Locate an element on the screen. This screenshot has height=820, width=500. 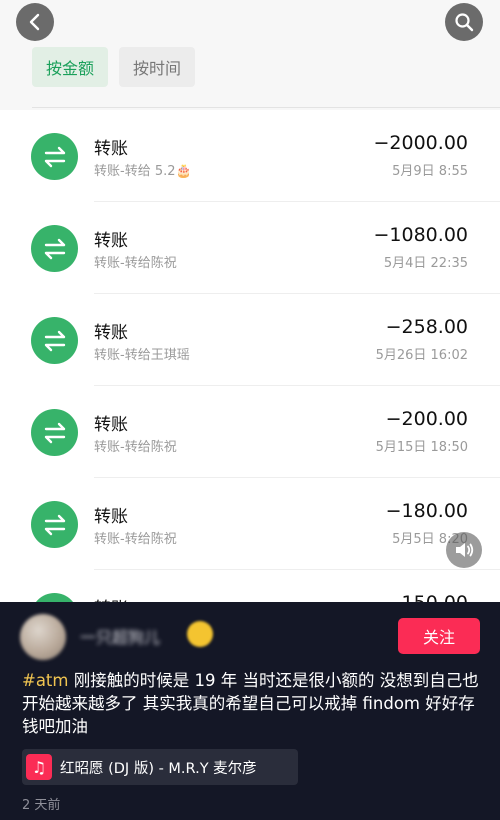
tab-by-amount: 按金额 is located at coordinates (70, 67).